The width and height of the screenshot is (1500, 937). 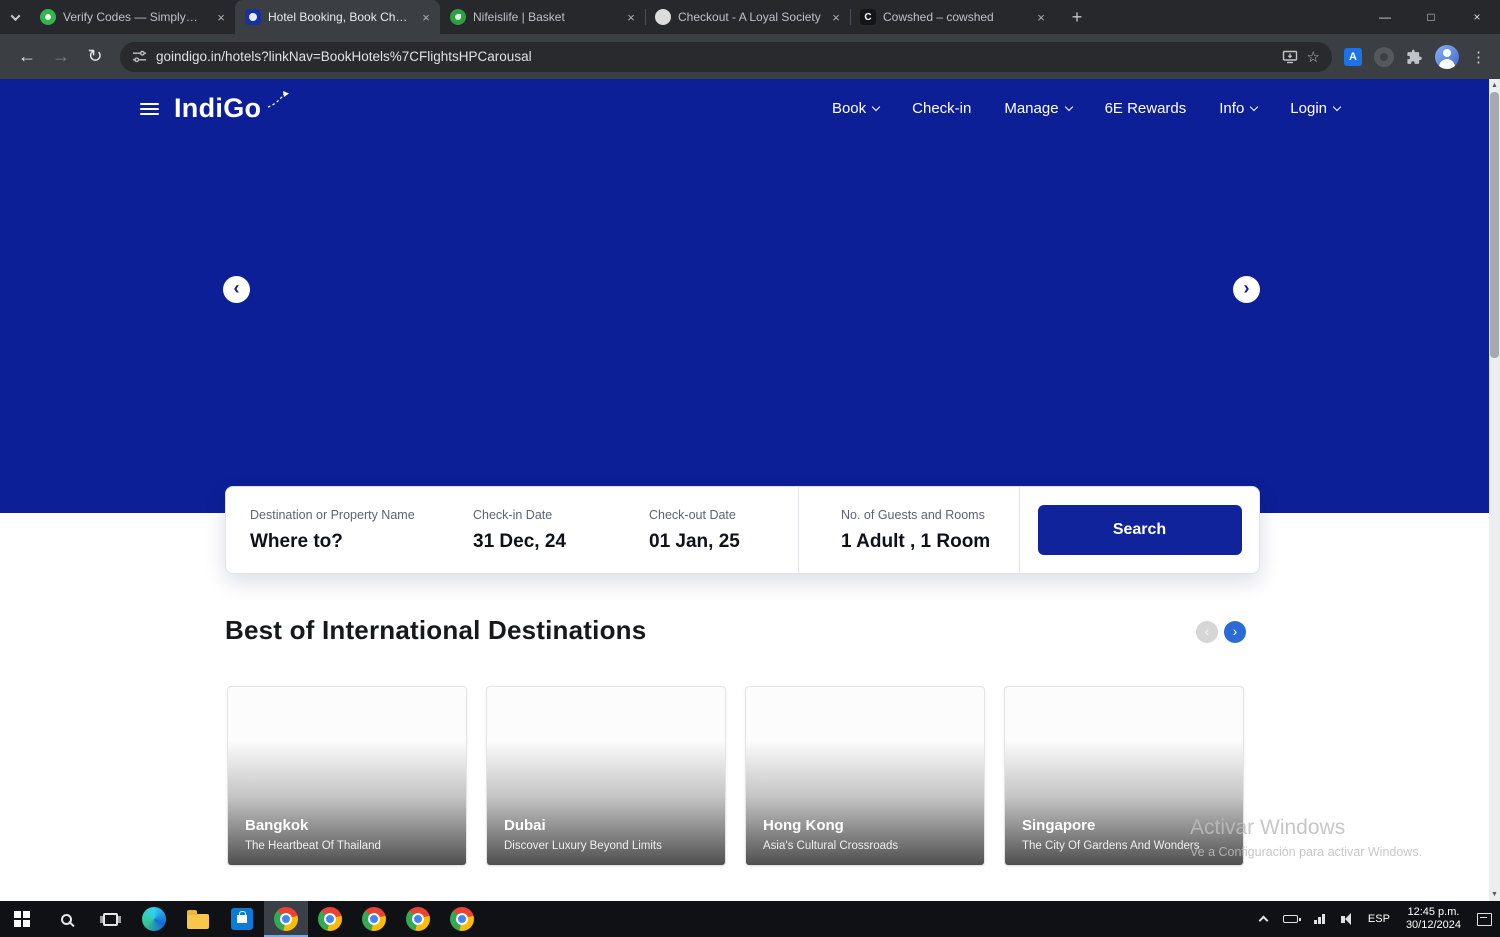 I want to click on taskbar-app-edge, so click(x=154, y=919).